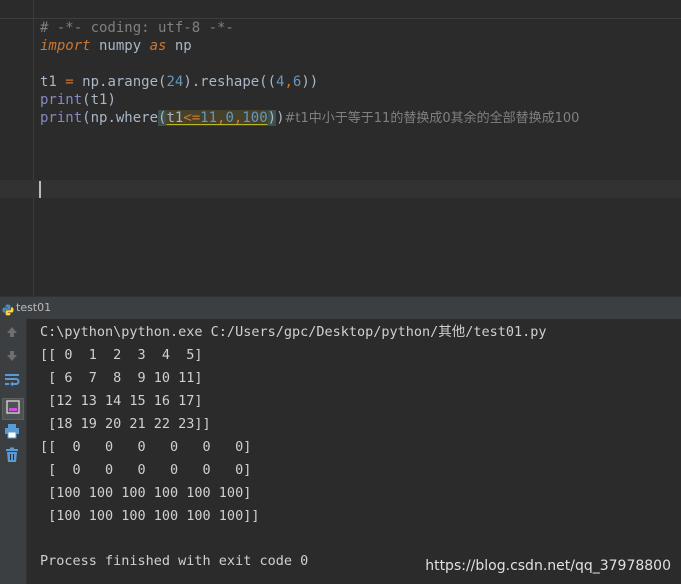  I want to click on keyword-import: import, so click(65, 46).